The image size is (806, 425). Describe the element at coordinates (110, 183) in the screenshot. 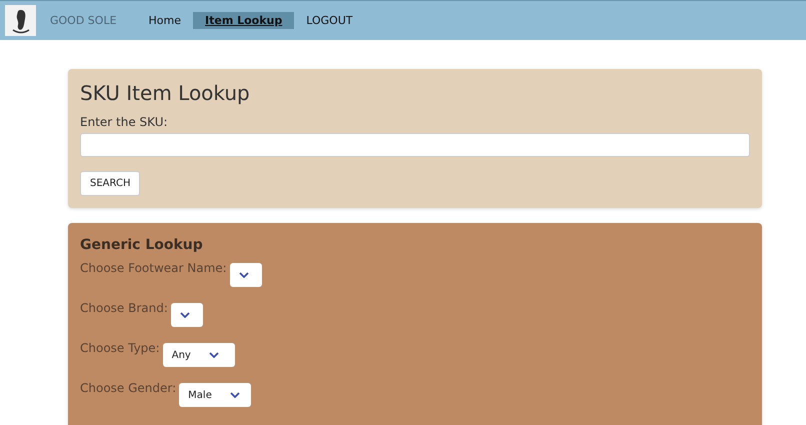

I see `search-button: SEARCH` at that location.